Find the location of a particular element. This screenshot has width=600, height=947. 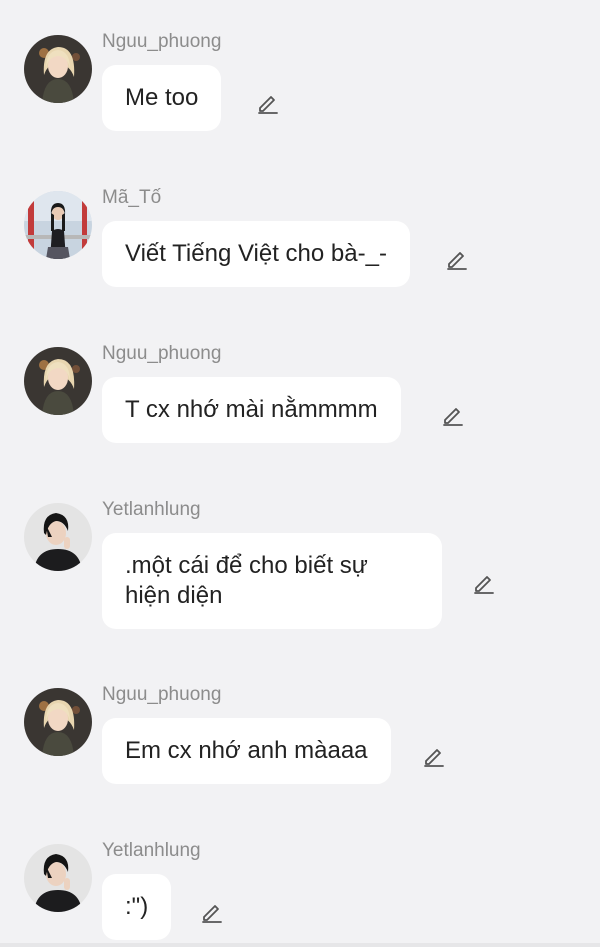

message-bubble: T cx nhớ mài nằmmmm is located at coordinates (251, 410).